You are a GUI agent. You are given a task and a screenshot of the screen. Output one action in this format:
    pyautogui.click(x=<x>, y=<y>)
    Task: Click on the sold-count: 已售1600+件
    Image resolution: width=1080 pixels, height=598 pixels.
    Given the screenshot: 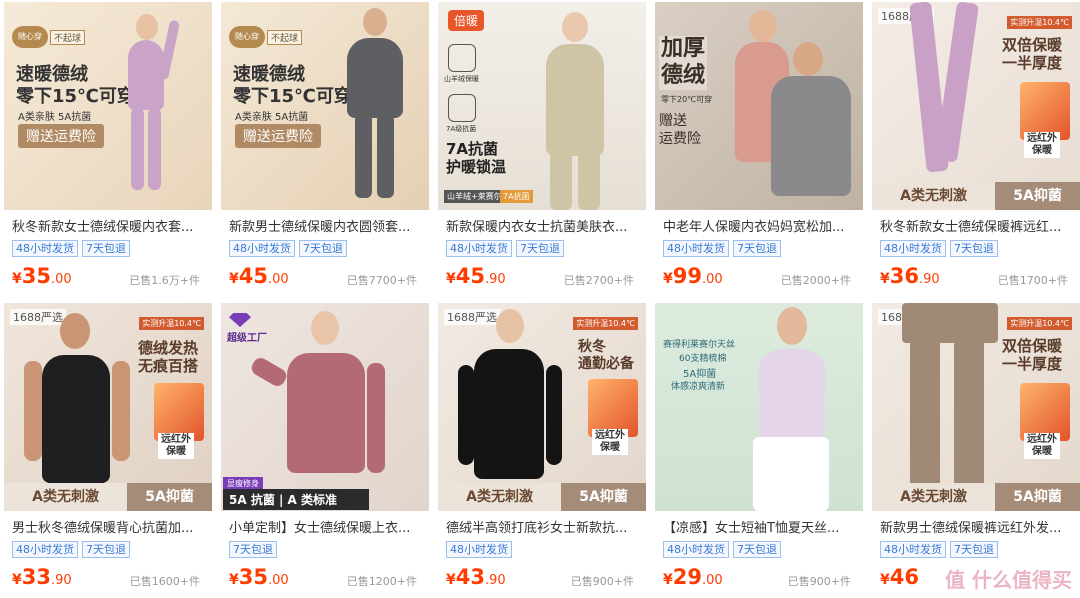 What is the action you would take?
    pyautogui.click(x=164, y=581)
    